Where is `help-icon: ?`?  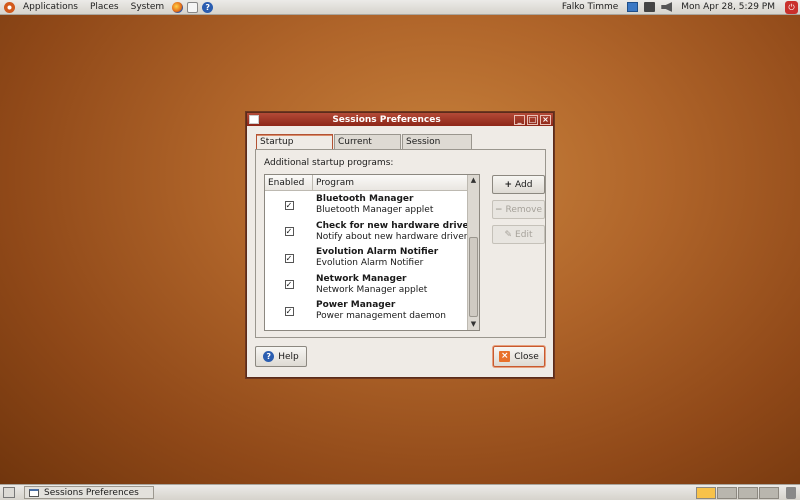
help-icon: ? is located at coordinates (208, 7).